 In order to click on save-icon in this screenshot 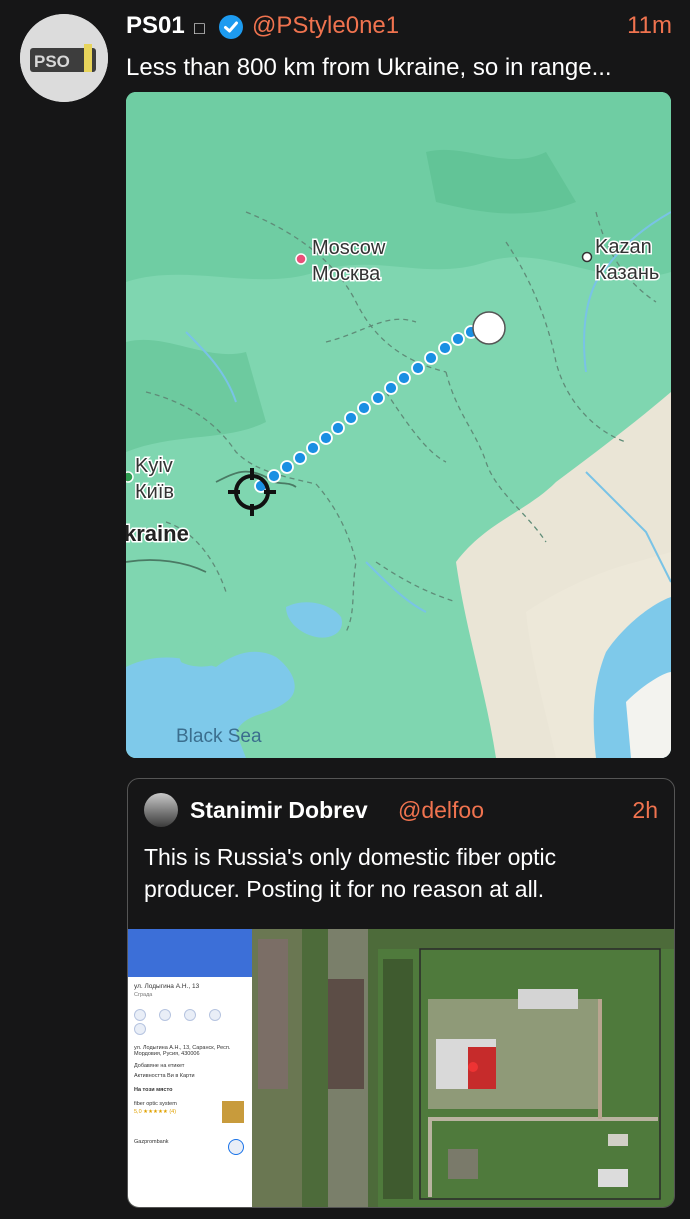, I will do `click(165, 1015)`.